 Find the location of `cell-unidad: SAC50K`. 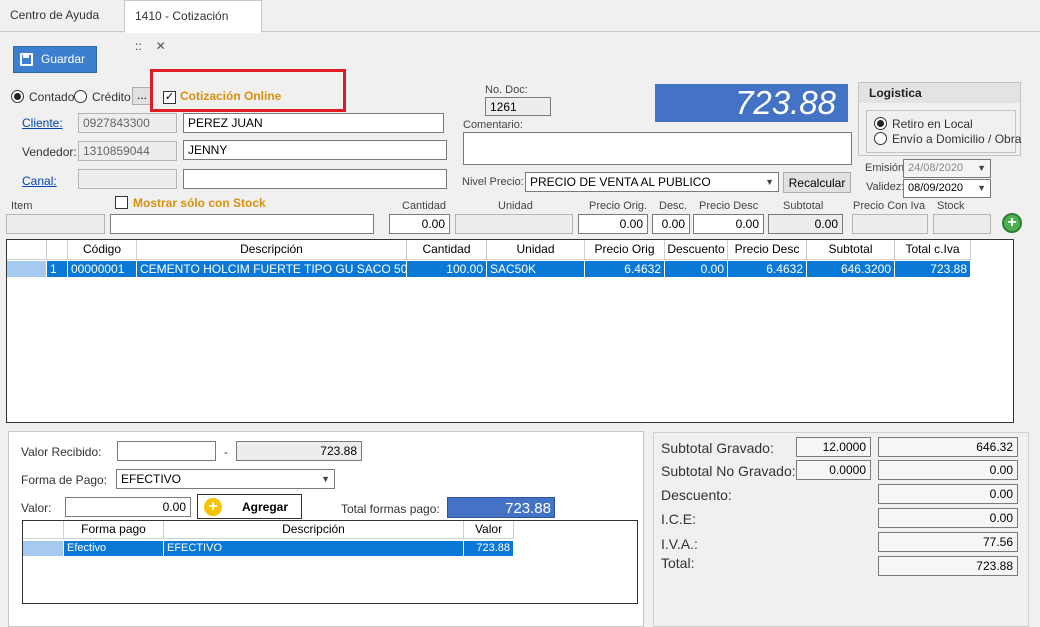

cell-unidad: SAC50K is located at coordinates (536, 269).